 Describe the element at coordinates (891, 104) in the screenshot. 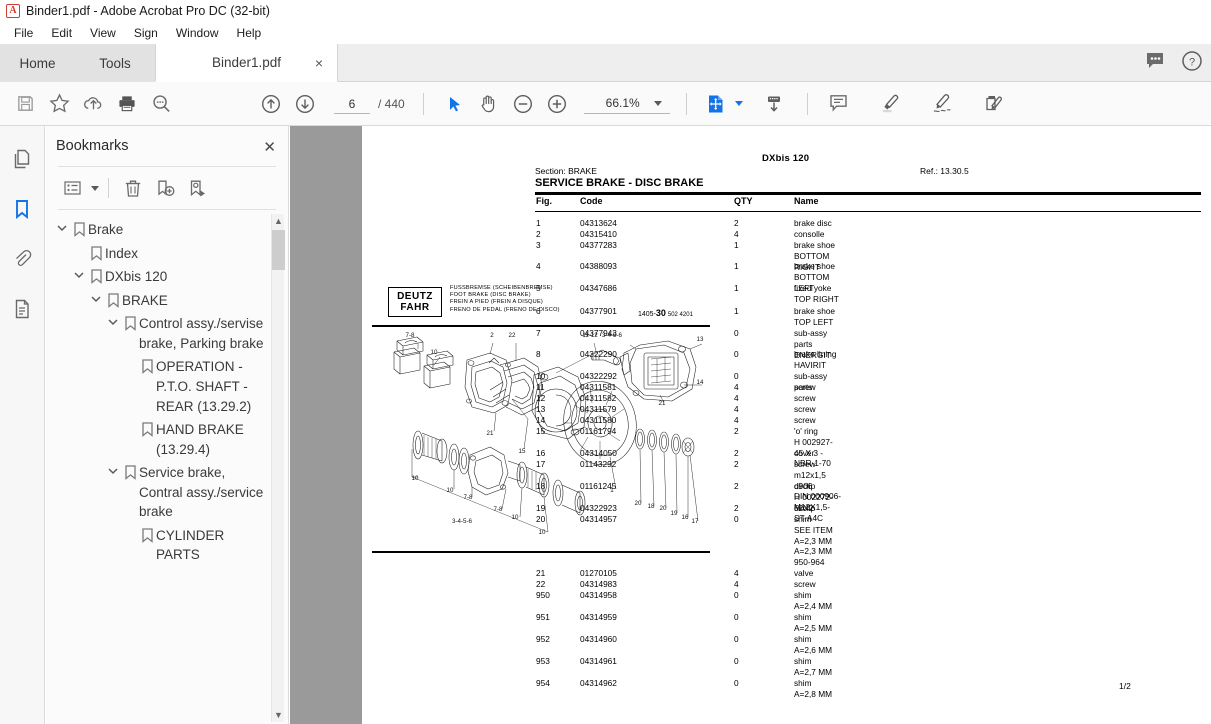

I see `highlight-icon` at that location.